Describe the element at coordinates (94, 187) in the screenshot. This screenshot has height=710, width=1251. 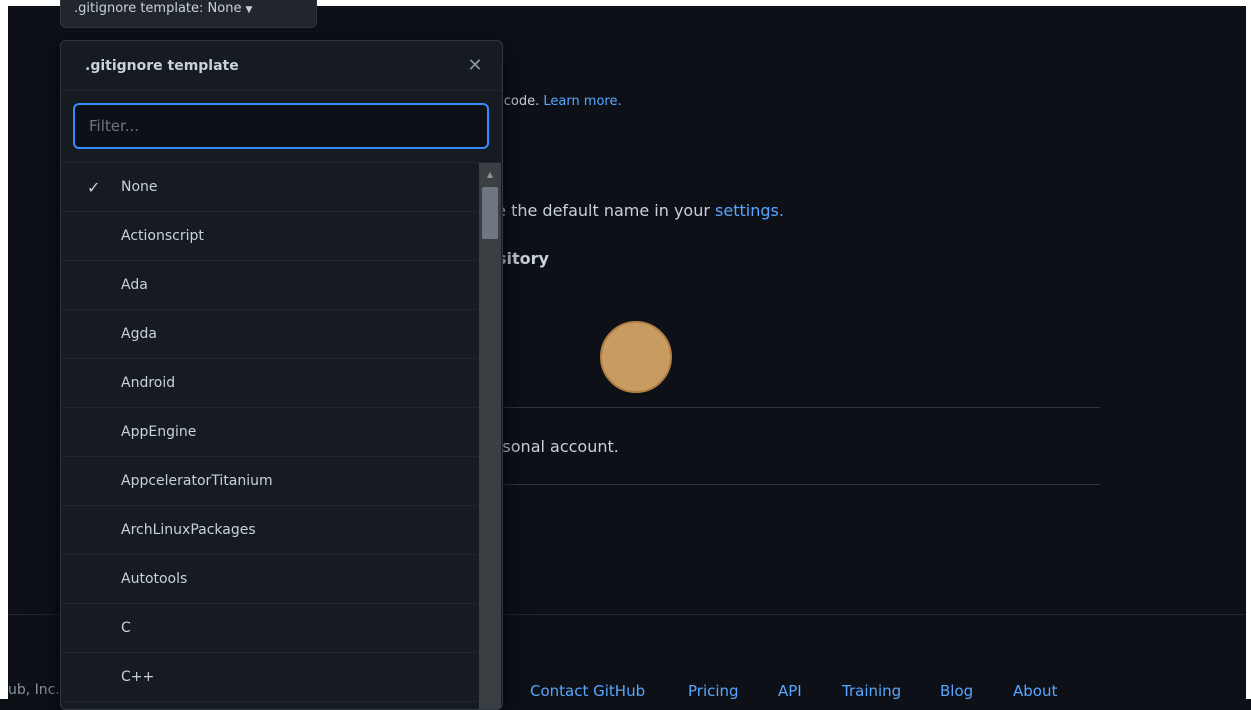
I see `checkmark-icon: ✓` at that location.